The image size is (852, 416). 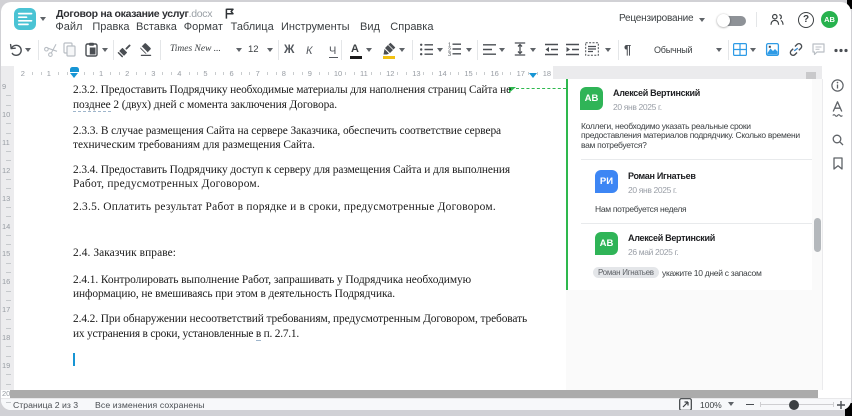 What do you see at coordinates (449, 55) in the screenshot?
I see `svg-text: 3` at bounding box center [449, 55].